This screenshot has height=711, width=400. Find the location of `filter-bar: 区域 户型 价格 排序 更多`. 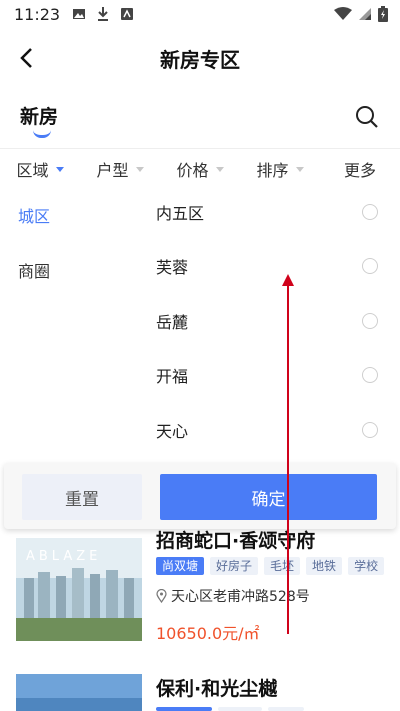

filter-bar: 区域 户型 价格 排序 更多 is located at coordinates (200, 169).